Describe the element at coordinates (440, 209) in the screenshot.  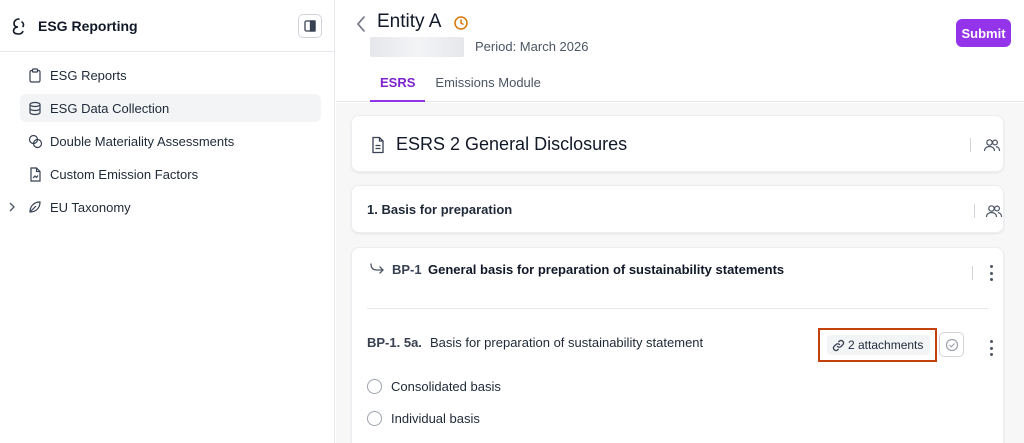
I see `section-title: 1. Basis for preparation` at that location.